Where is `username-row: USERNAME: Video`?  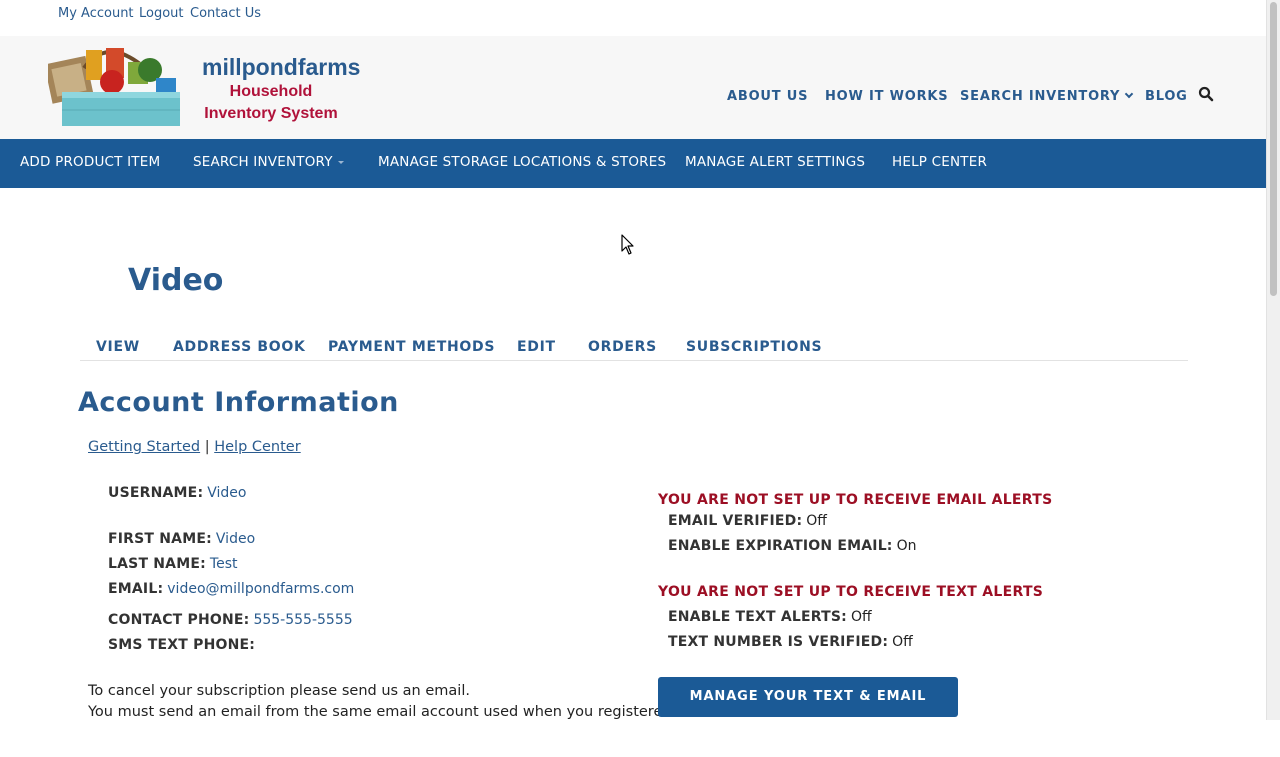 username-row: USERNAME: Video is located at coordinates (177, 493).